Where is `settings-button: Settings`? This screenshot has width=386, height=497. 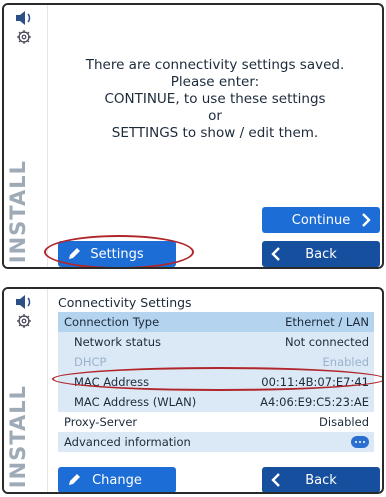 settings-button: Settings is located at coordinates (117, 254).